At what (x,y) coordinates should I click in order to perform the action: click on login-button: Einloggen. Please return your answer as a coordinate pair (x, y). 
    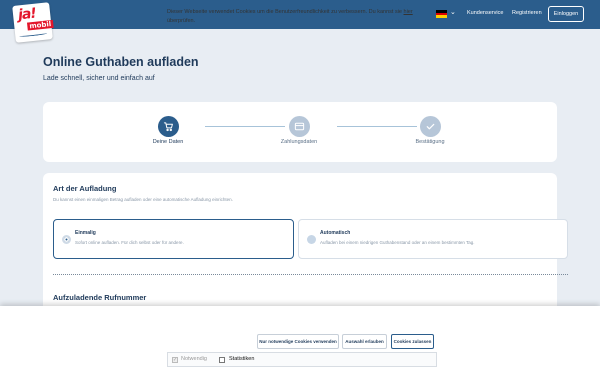
    Looking at the image, I should click on (566, 14).